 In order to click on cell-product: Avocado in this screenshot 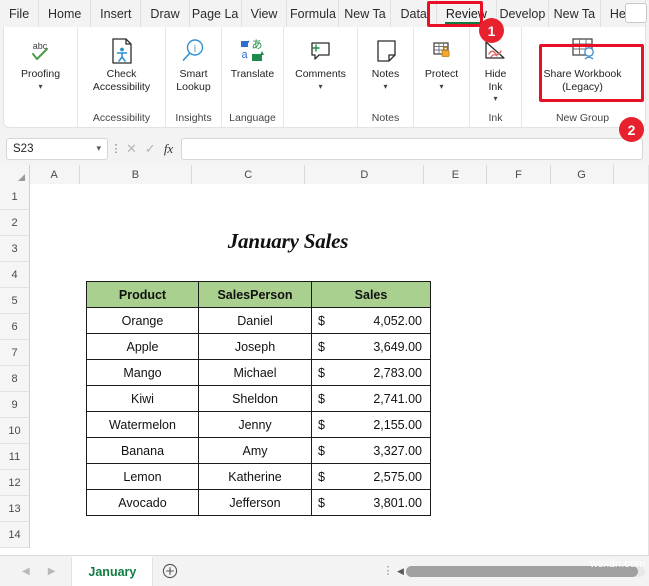, I will do `click(142, 502)`.